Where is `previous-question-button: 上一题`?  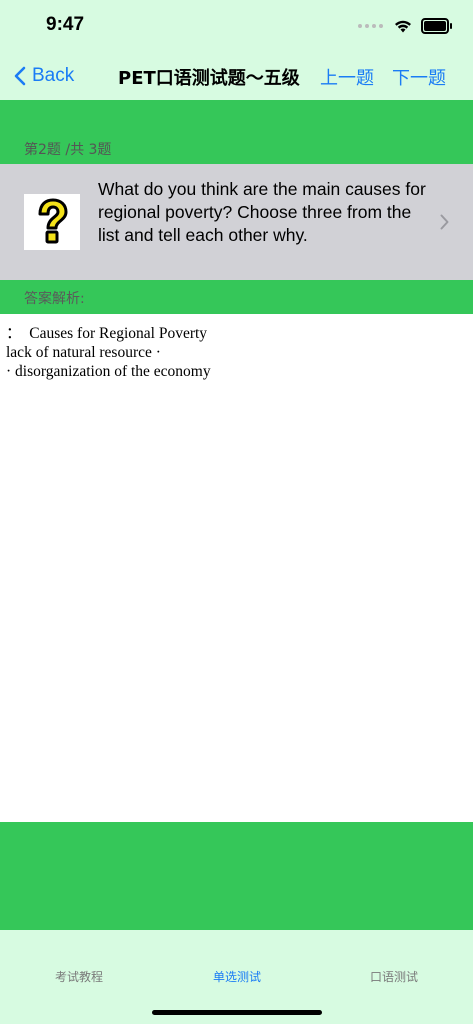 previous-question-button: 上一题 is located at coordinates (347, 77).